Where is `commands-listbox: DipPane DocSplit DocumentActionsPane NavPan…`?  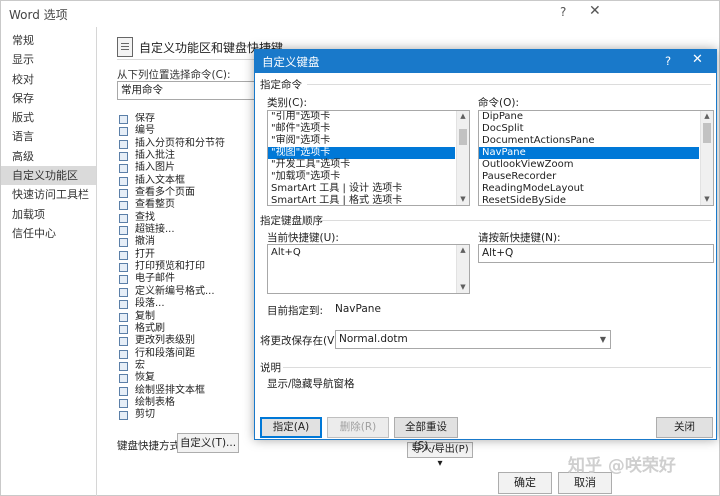
commands-listbox: DipPane DocSplit DocumentActionsPane NavPan… is located at coordinates (596, 158).